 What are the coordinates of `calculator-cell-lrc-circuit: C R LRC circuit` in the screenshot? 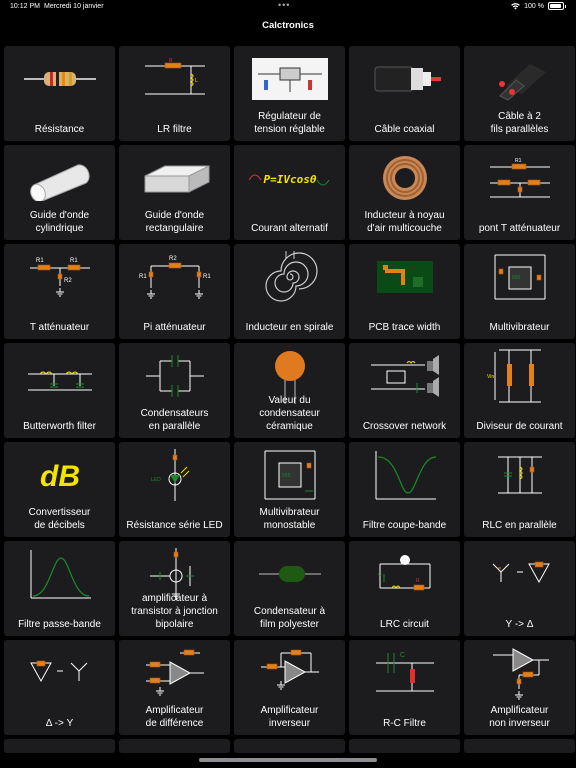 It's located at (404, 588).